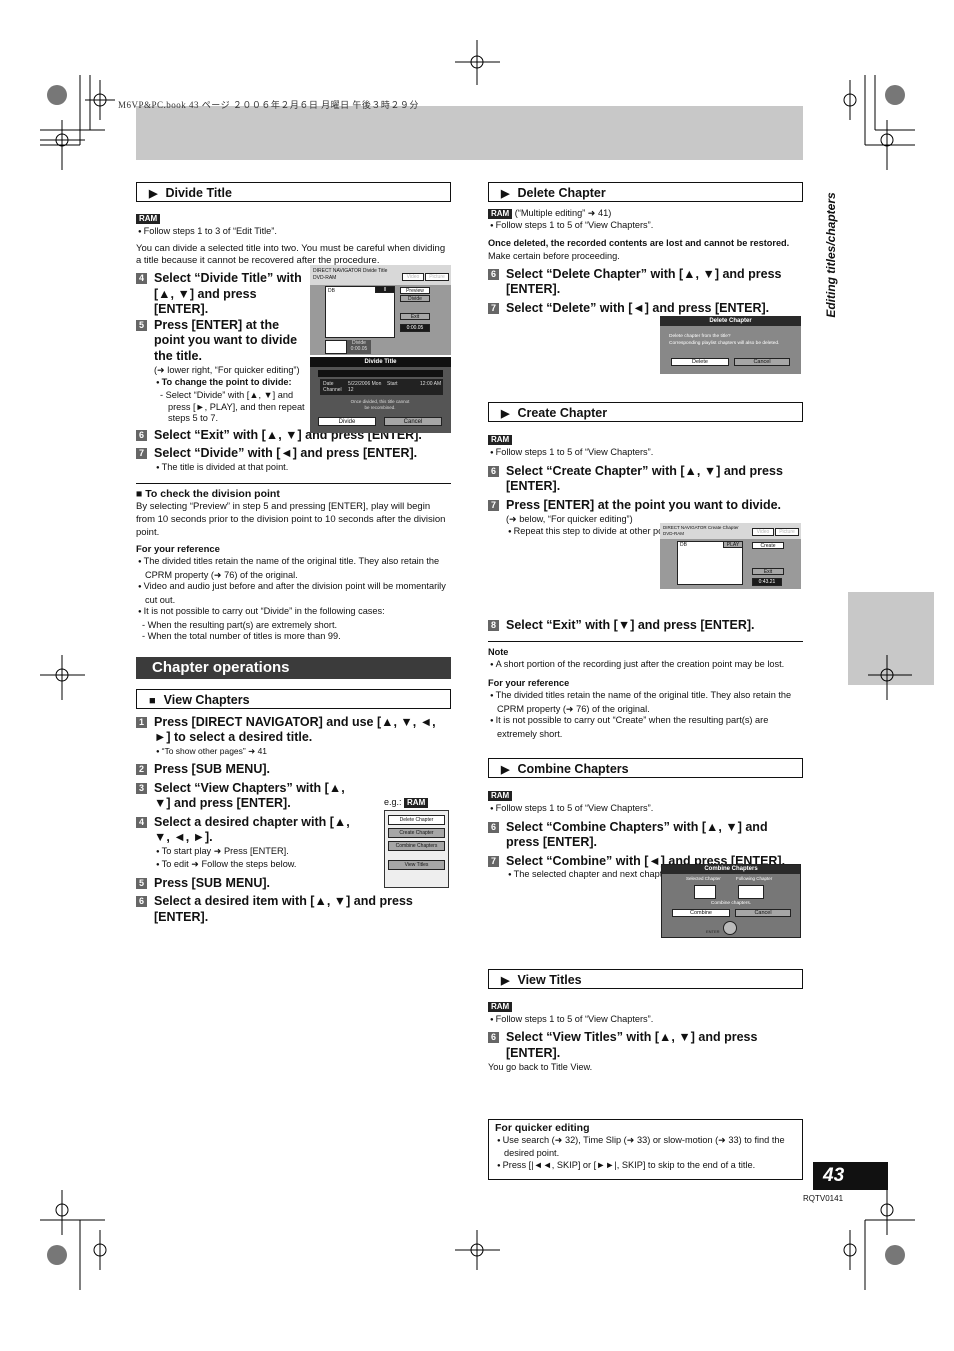 The height and width of the screenshot is (1351, 954). Describe the element at coordinates (561, 193) in the screenshot. I see `section-heading: Delete Chapter` at that location.